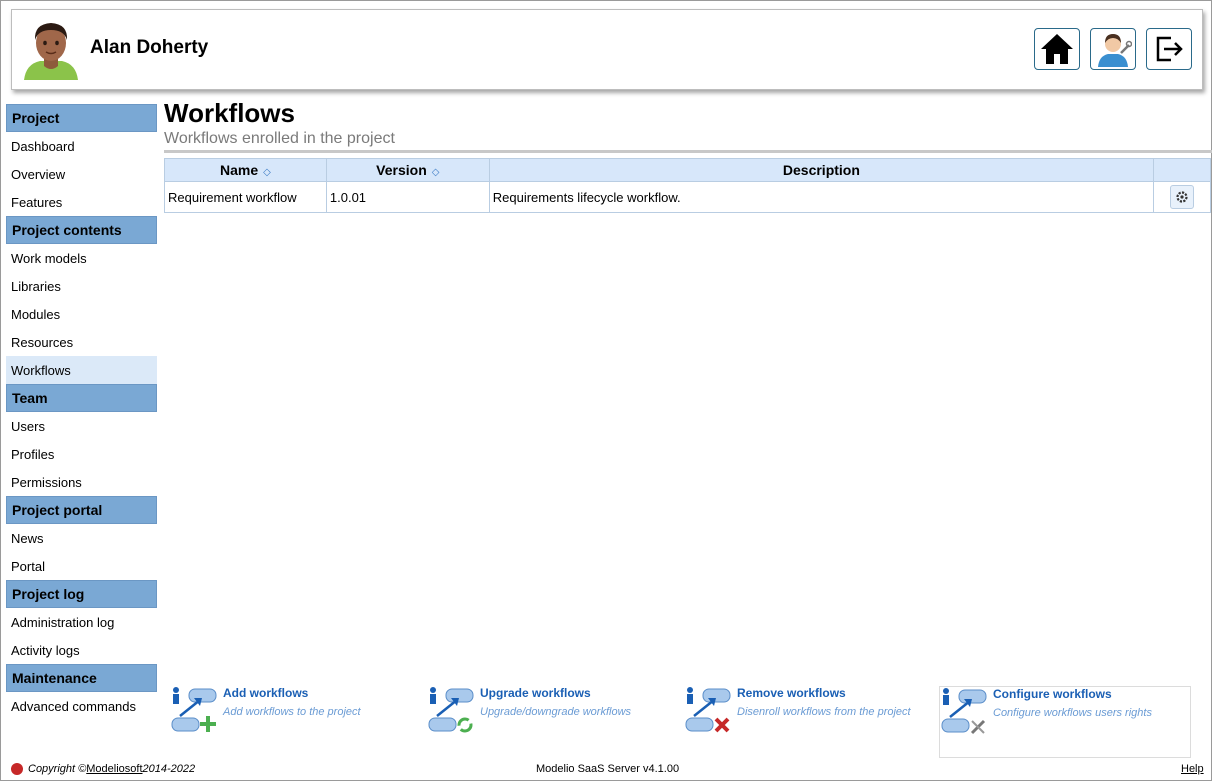 This screenshot has height=781, width=1212. What do you see at coordinates (688, 151) in the screenshot?
I see `title-divider` at bounding box center [688, 151].